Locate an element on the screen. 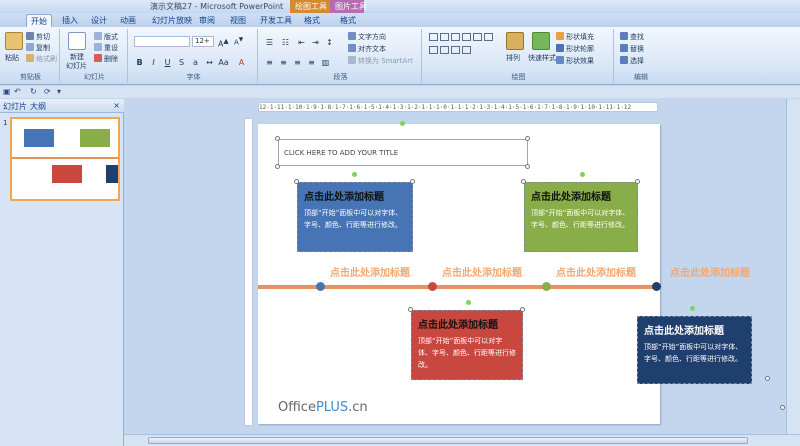 The width and height of the screenshot is (800, 446). copy-button: 复制 is located at coordinates (38, 48).